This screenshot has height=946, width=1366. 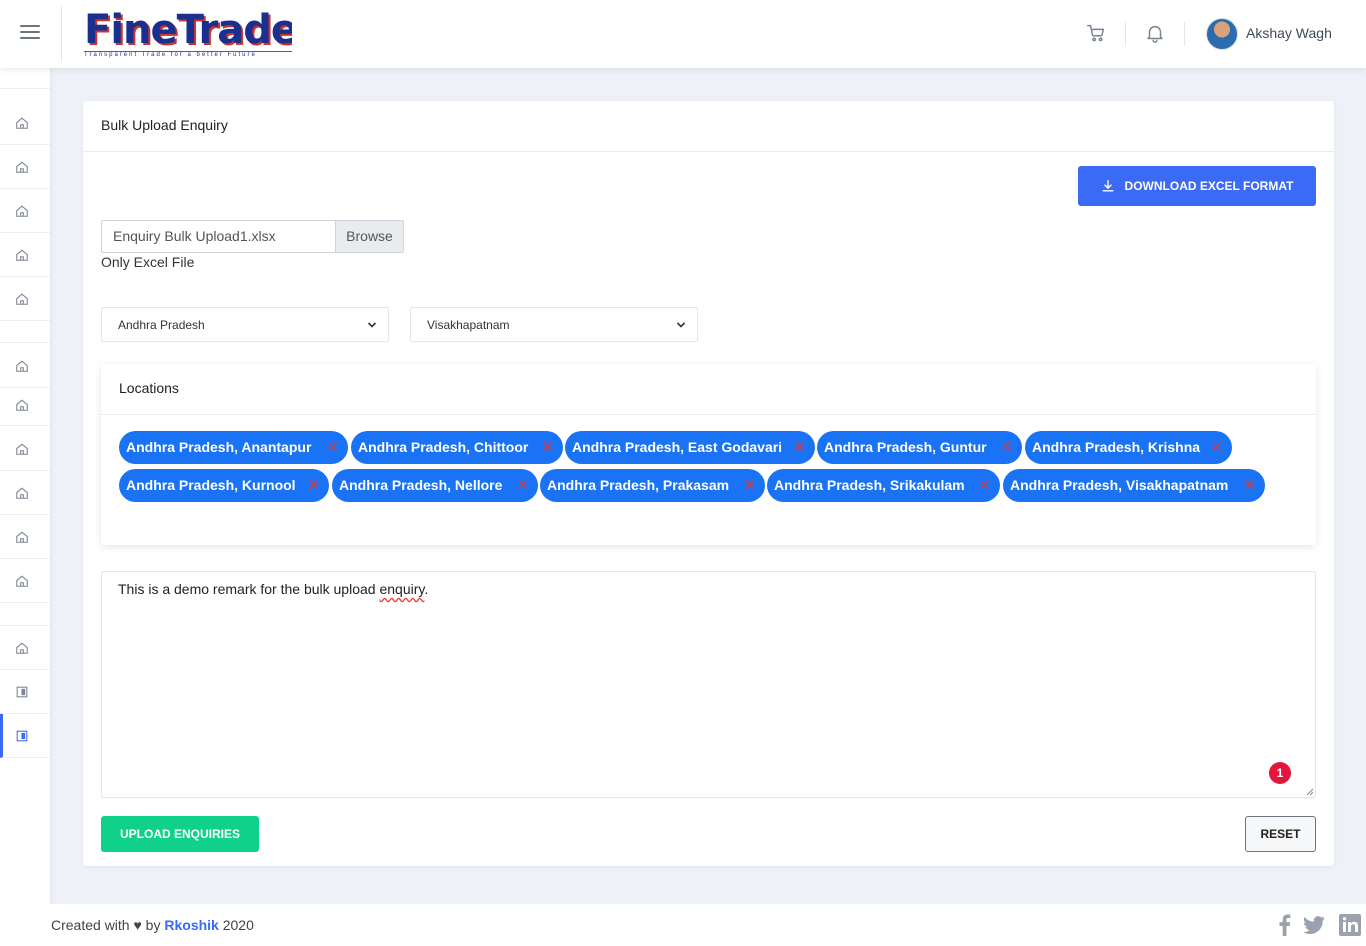 I want to click on footer: Created with ♥ by Rkoshik 2020, so click(x=708, y=925).